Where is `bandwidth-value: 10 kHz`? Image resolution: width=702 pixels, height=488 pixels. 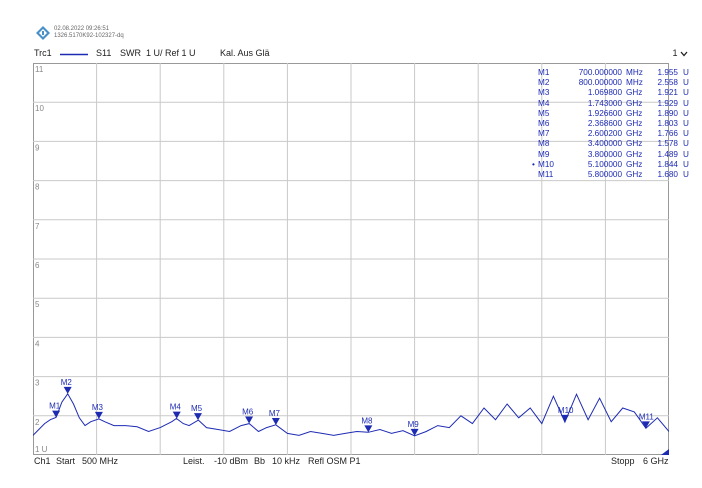 bandwidth-value: 10 kHz is located at coordinates (286, 461).